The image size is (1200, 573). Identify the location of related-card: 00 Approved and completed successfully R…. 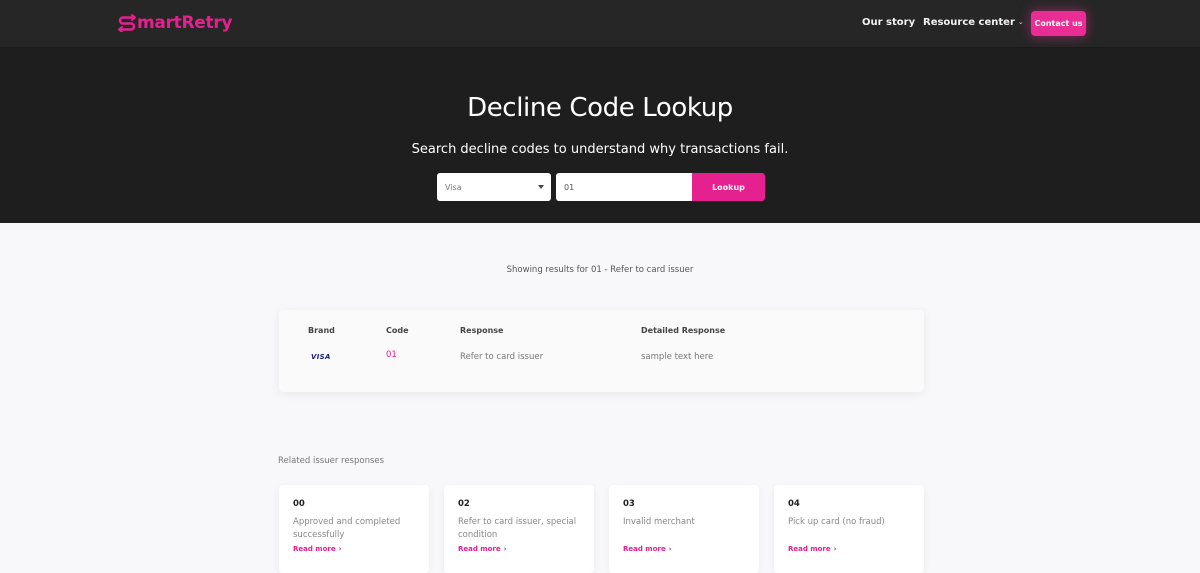
(354, 529).